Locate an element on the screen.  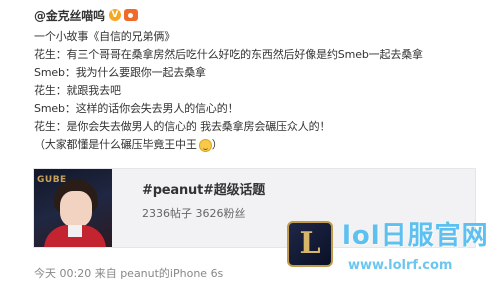
topic-stats: 2336帖子 3626粉丝 is located at coordinates (194, 213).